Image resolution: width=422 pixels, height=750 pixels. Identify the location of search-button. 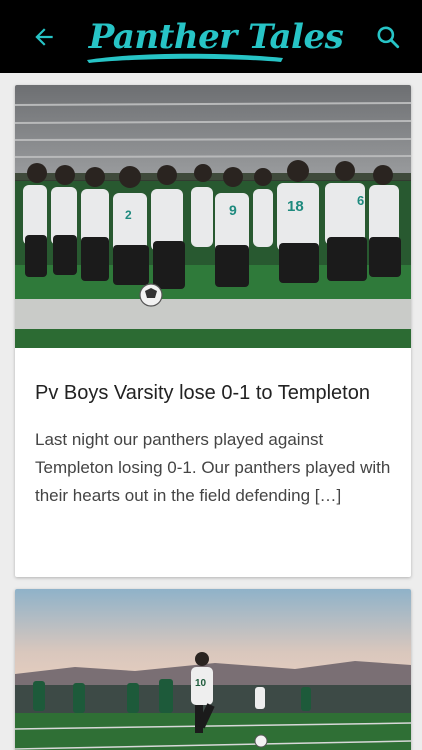
(388, 37).